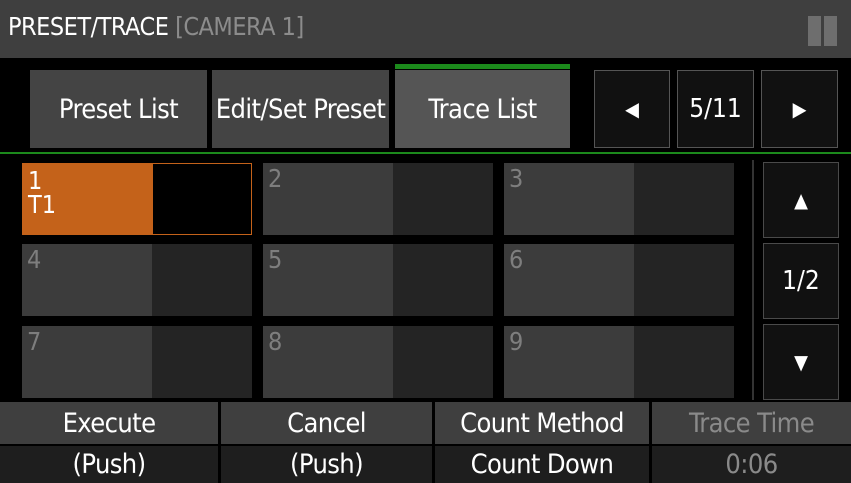 The image size is (851, 483). I want to click on tab-trace-list: Trace List, so click(482, 109).